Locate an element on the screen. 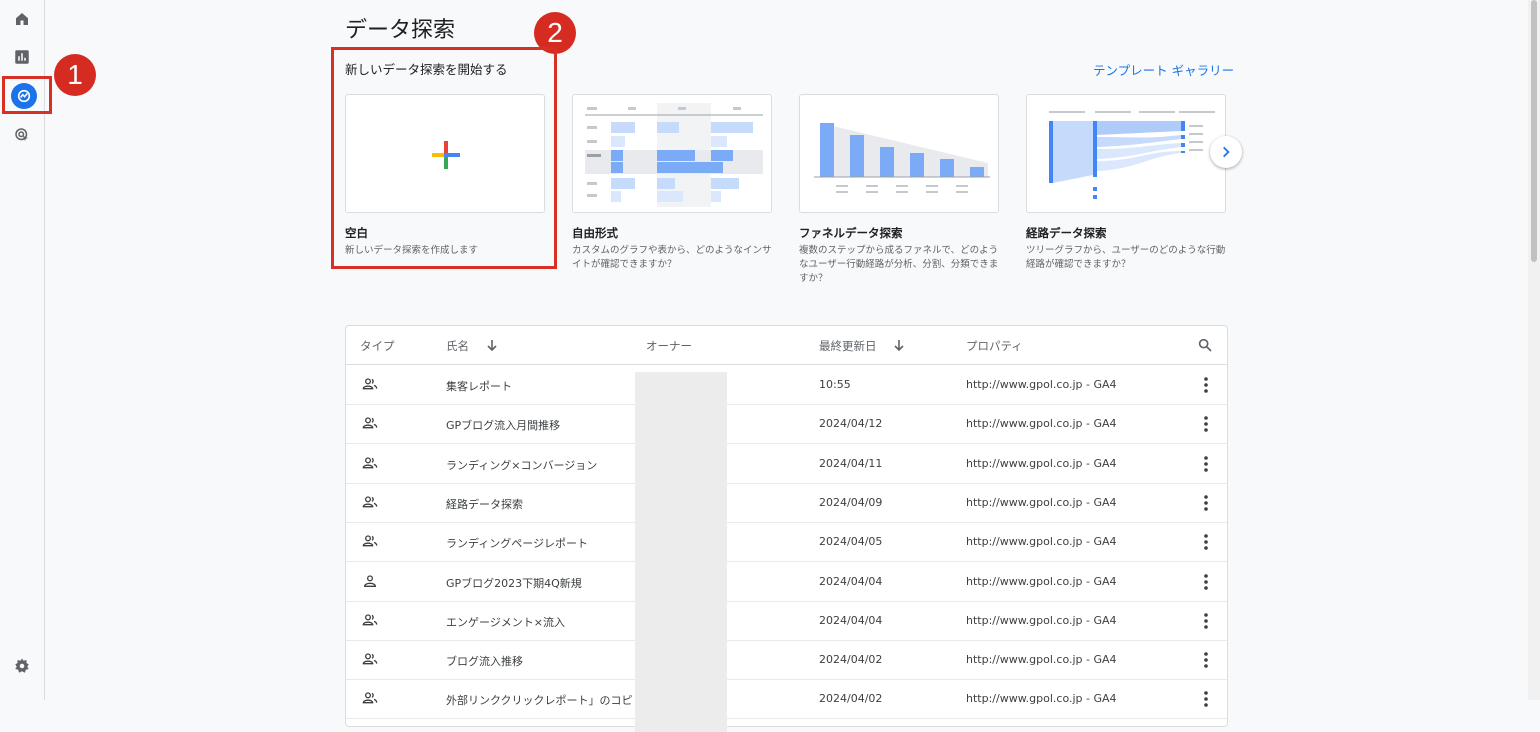 The width and height of the screenshot is (1540, 732). header-updated: 最終更新日 is located at coordinates (861, 346).